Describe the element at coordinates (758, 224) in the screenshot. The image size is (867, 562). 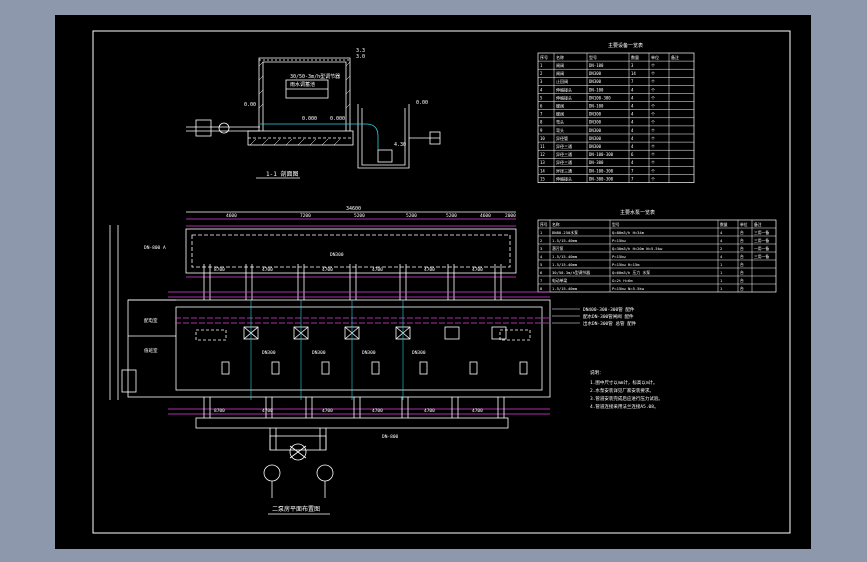
I see `pump-table-header-cell: 备注` at that location.